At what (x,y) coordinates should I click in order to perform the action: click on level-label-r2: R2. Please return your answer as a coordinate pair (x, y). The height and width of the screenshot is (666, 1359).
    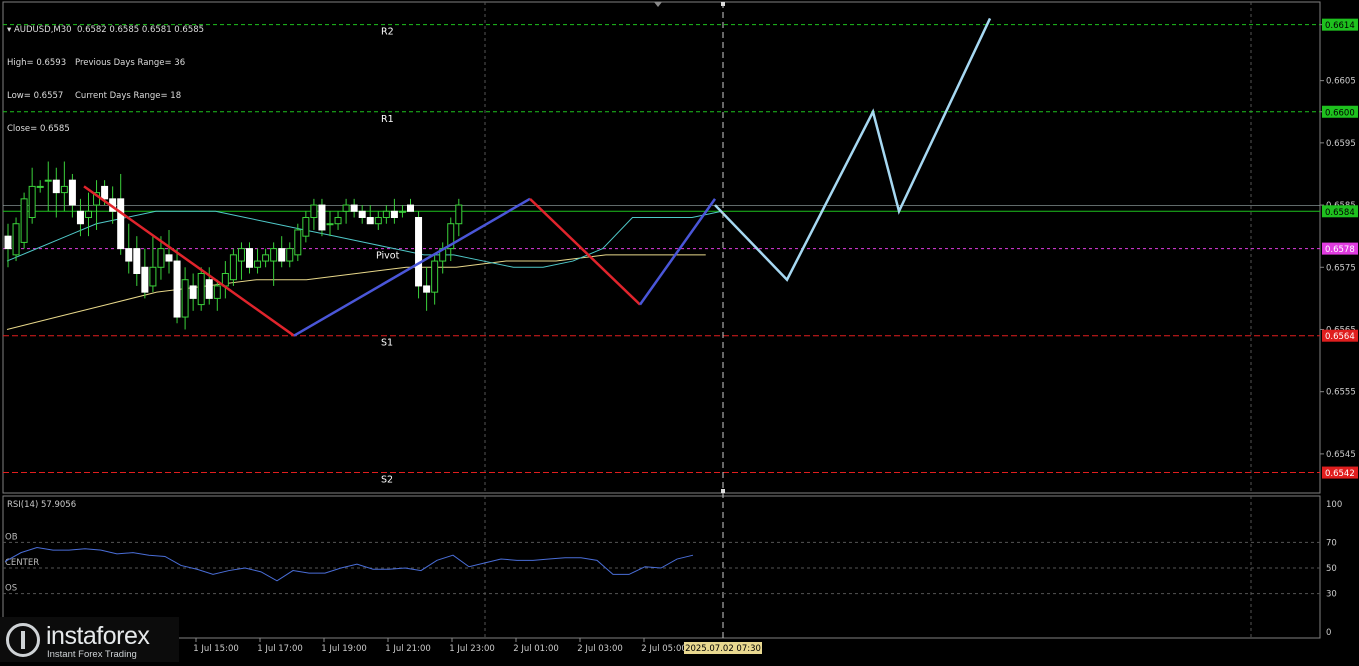
    Looking at the image, I should click on (387, 32).